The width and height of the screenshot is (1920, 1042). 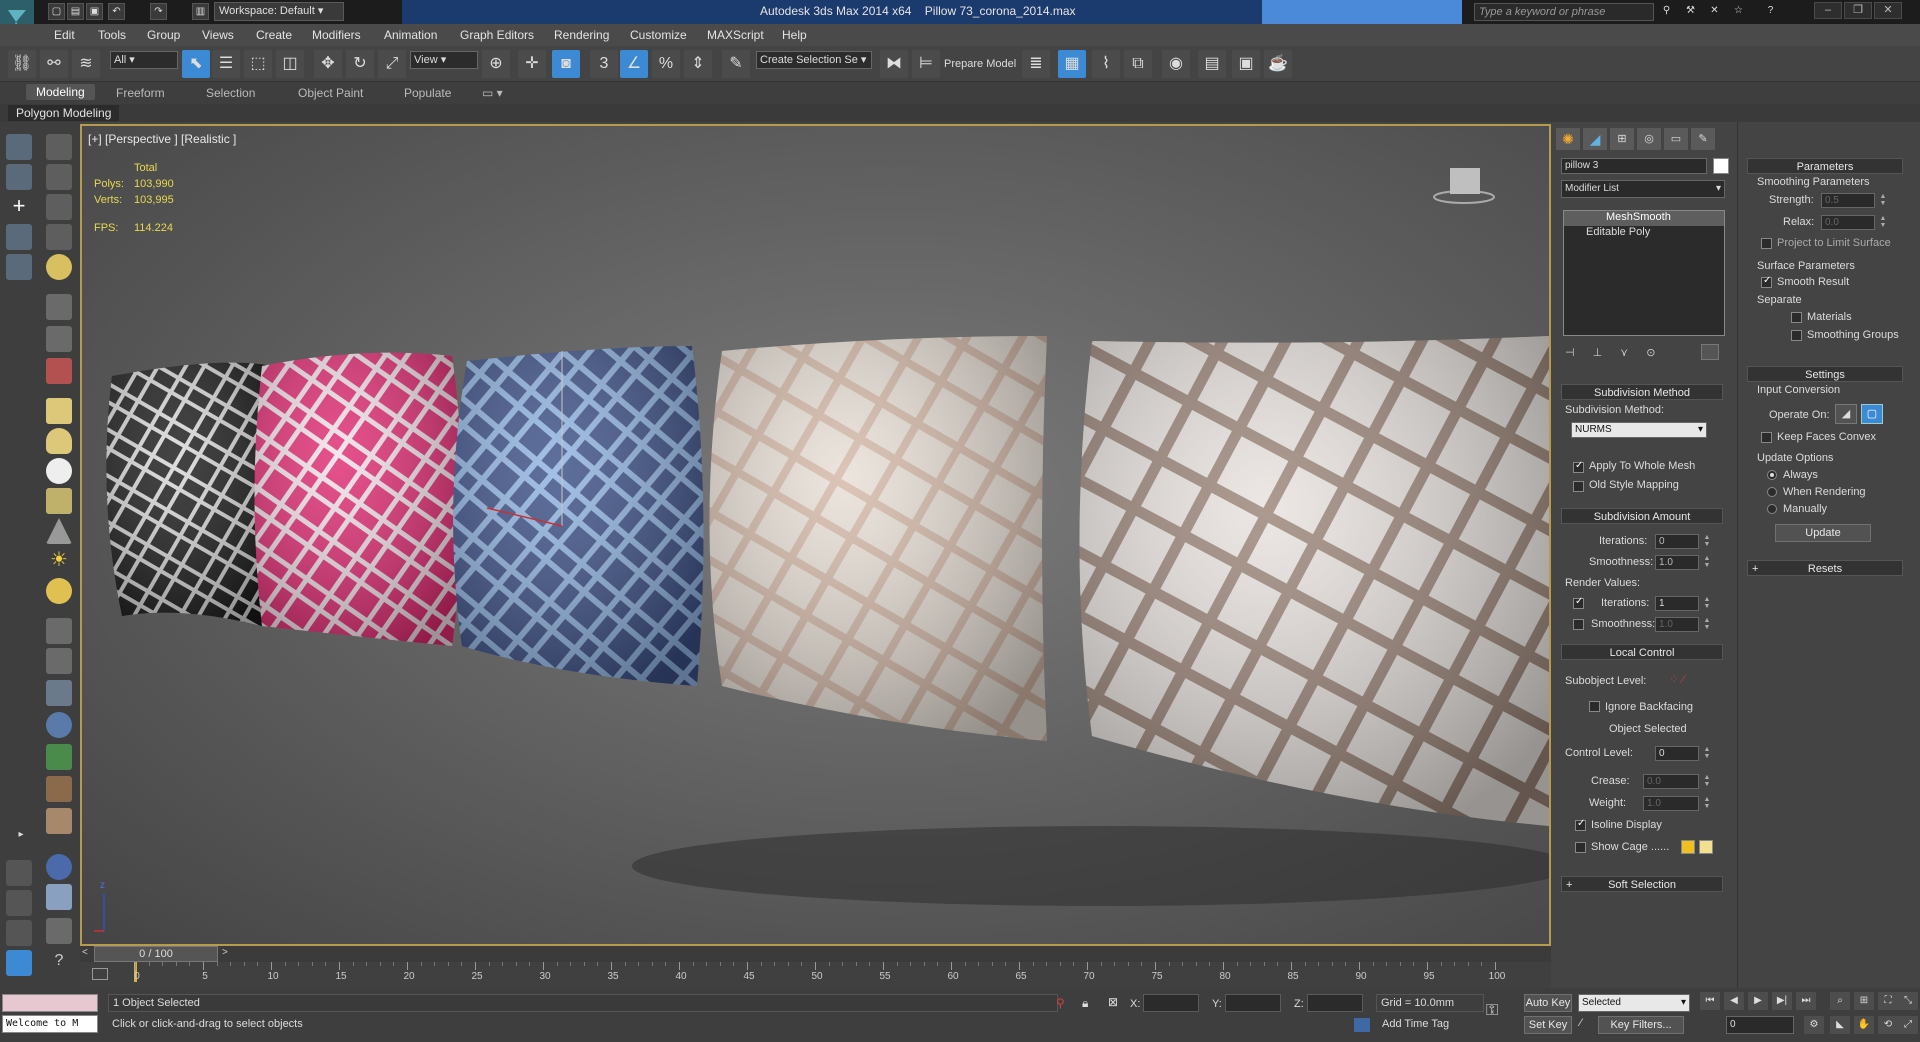 What do you see at coordinates (85, 952) in the screenshot?
I see `time-prev-icon: <` at bounding box center [85, 952].